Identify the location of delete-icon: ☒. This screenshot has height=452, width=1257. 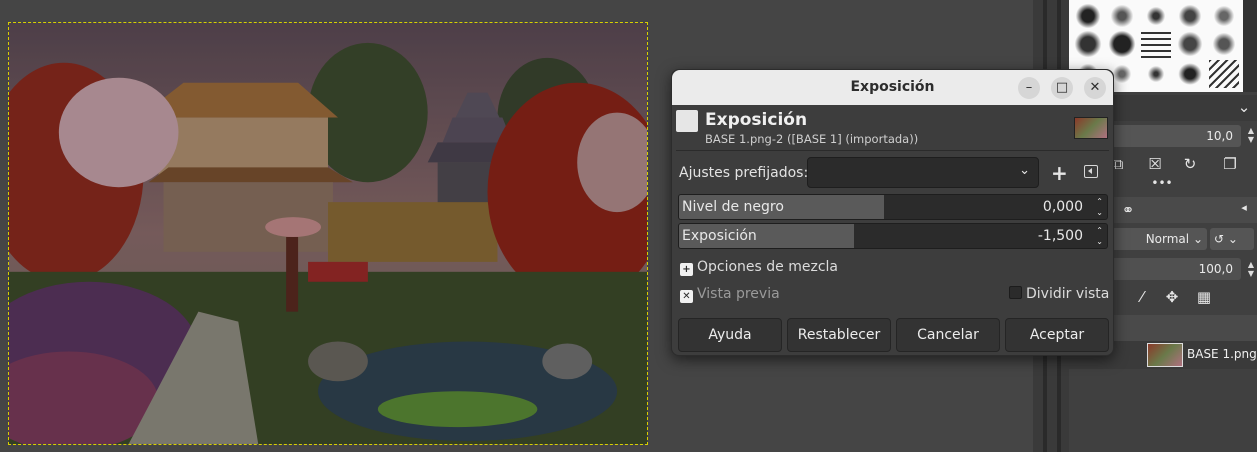
(1155, 164).